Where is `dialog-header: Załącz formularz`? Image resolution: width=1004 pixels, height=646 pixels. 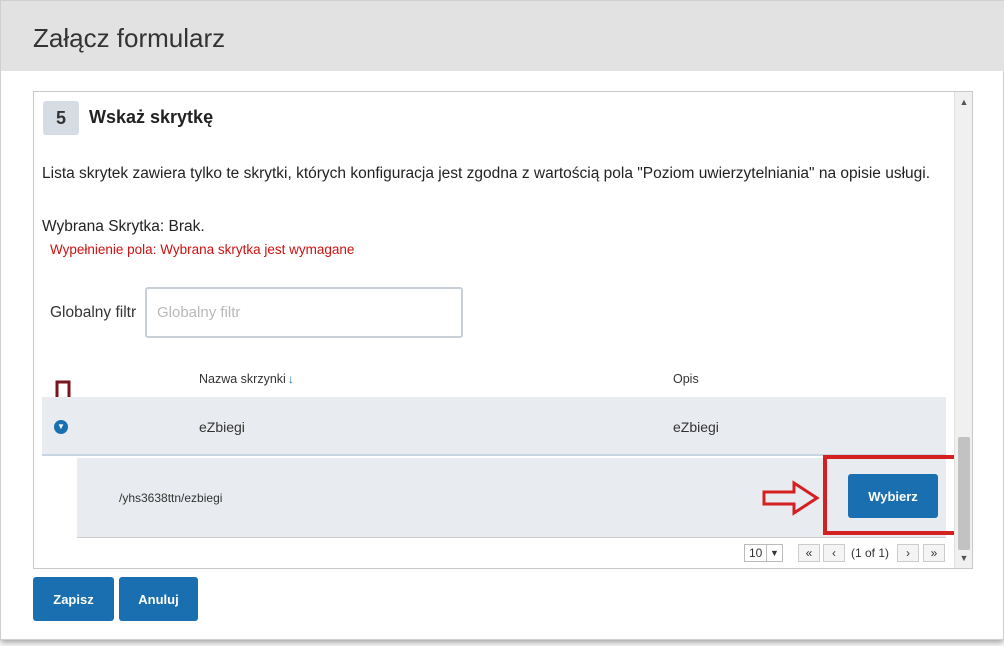 dialog-header: Załącz formularz is located at coordinates (502, 36).